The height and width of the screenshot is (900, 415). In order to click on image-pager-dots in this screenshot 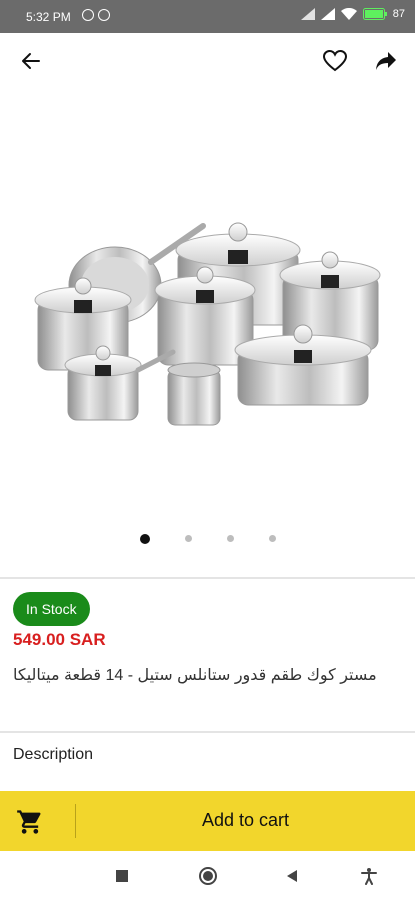, I will do `click(207, 539)`.